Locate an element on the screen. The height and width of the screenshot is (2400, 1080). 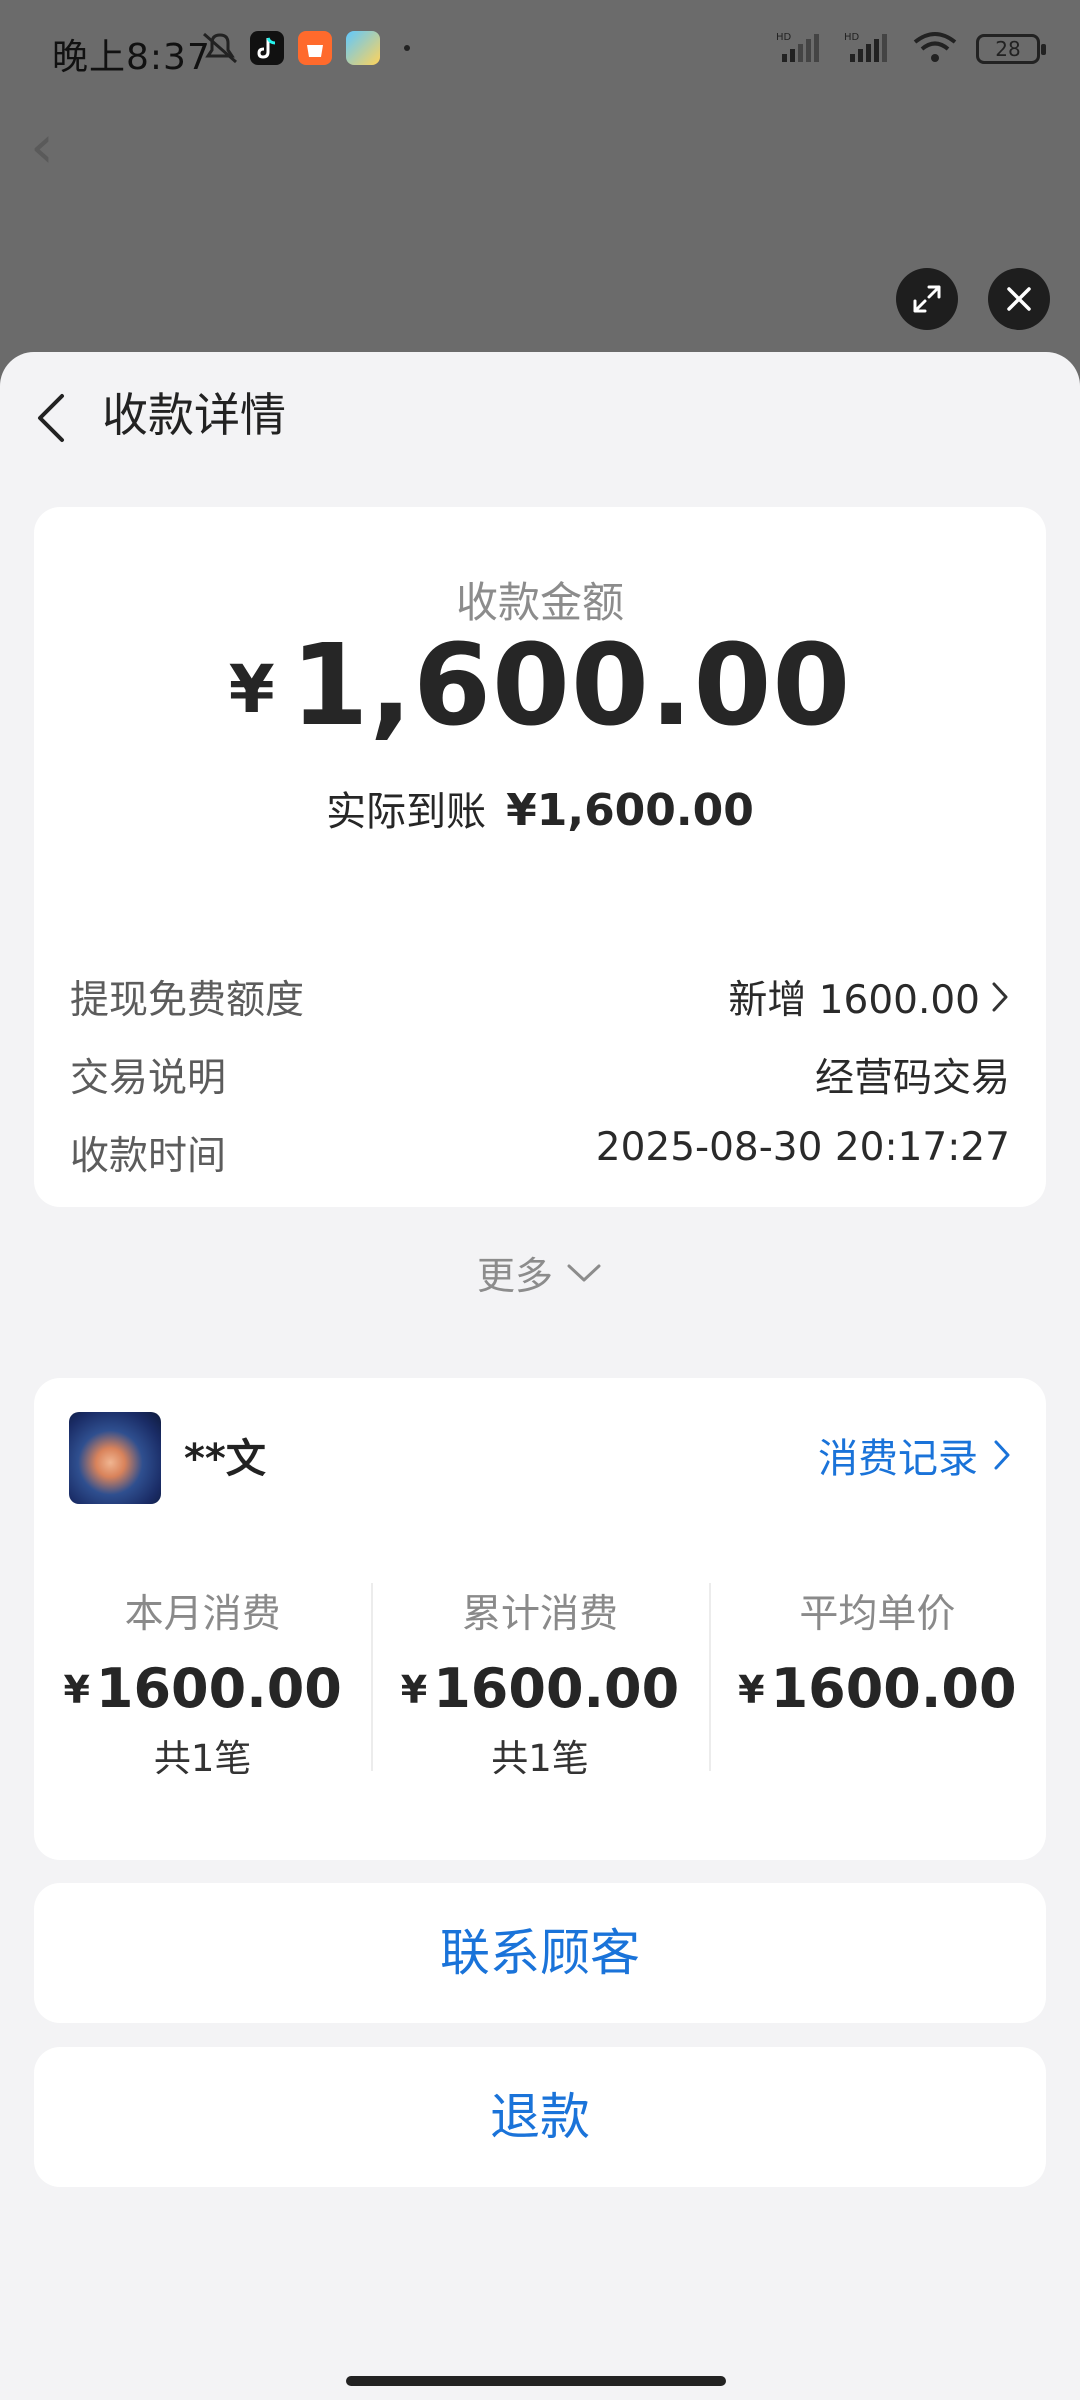
stat-label: 累计消费 is located at coordinates (539, 1614).